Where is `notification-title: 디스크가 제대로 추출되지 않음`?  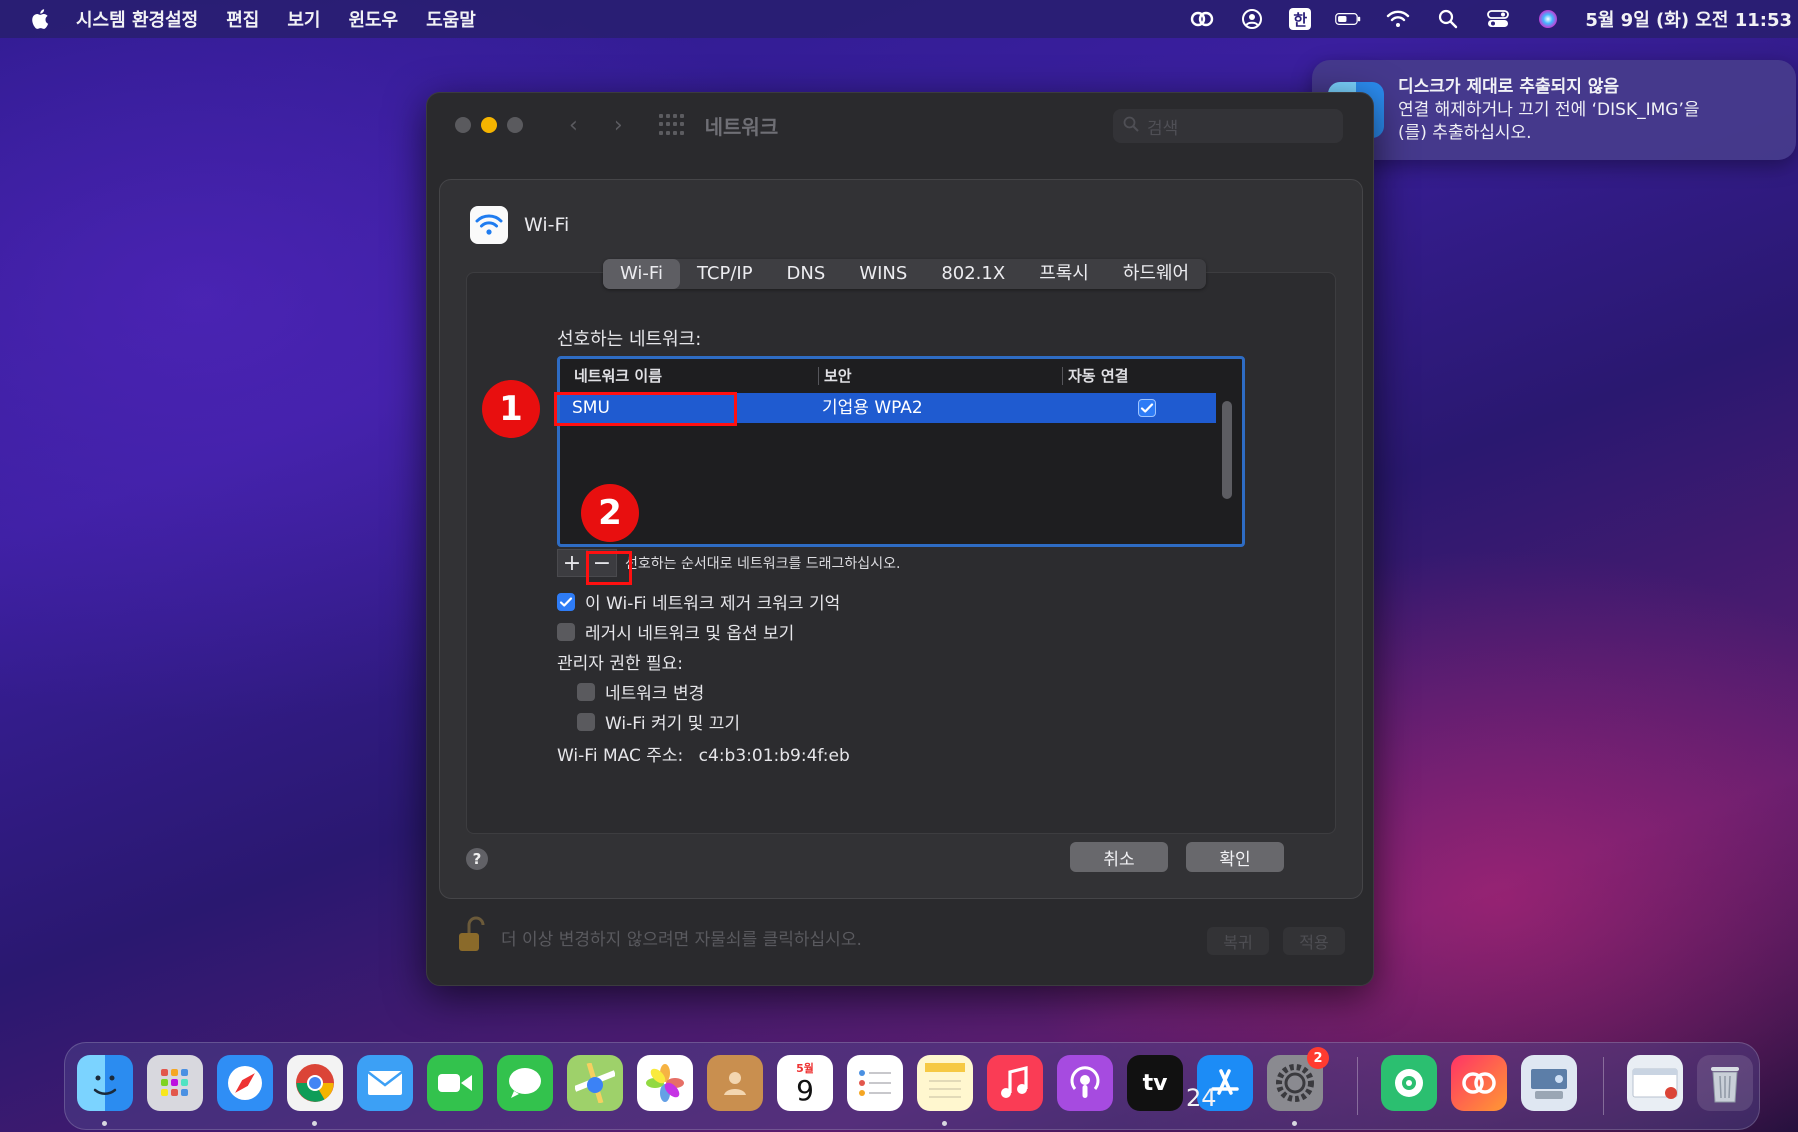 notification-title: 디스크가 제대로 추출되지 않음 is located at coordinates (1509, 86).